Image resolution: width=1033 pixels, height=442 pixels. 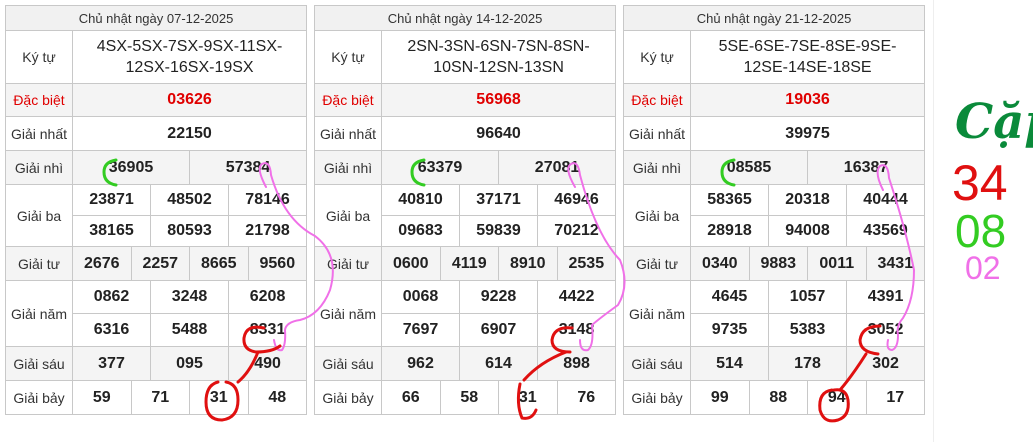 What do you see at coordinates (774, 18) in the screenshot?
I see `draw-date: Chủ nhật ngày 21-12-2025` at bounding box center [774, 18].